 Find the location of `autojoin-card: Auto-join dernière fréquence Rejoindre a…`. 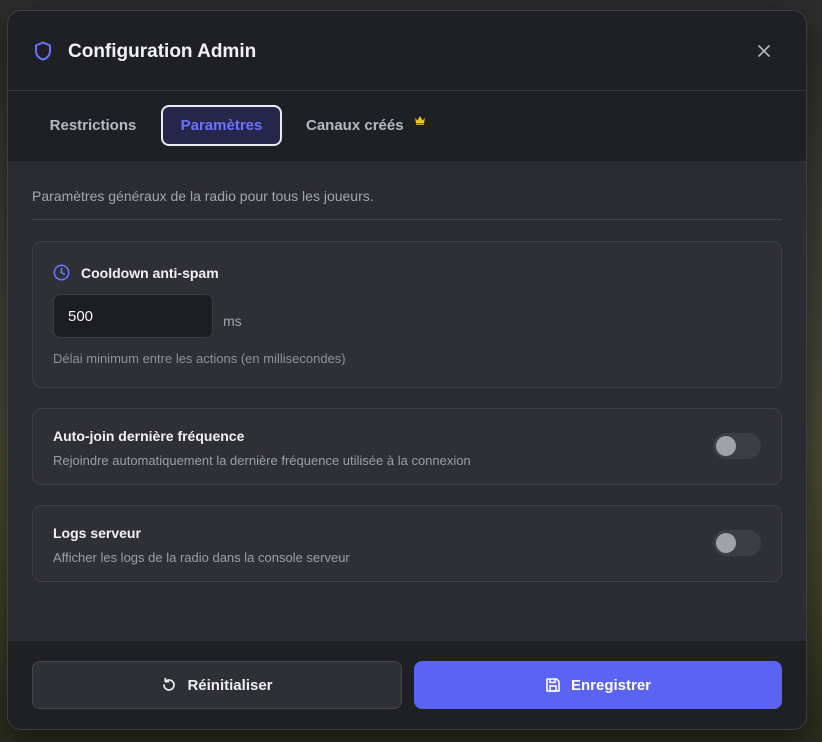

autojoin-card: Auto-join dernière fréquence Rejoindre a… is located at coordinates (407, 446).